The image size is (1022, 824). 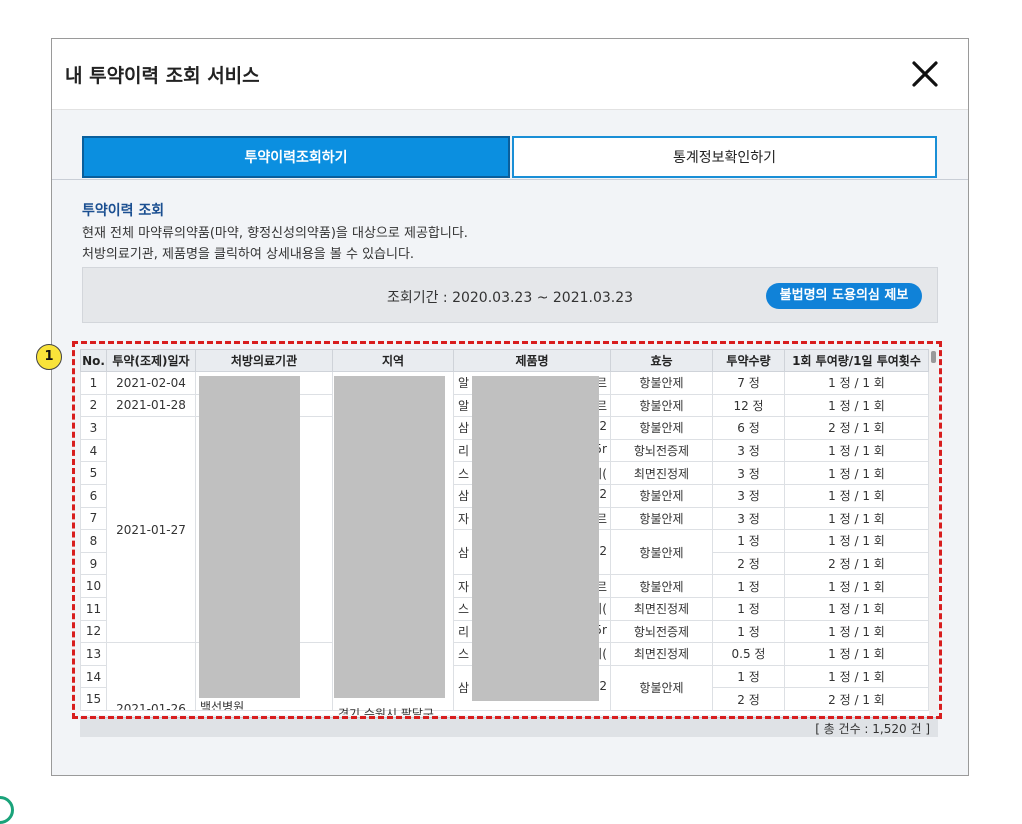 I want to click on cell-date: 2021-01-28, so click(x=151, y=405).